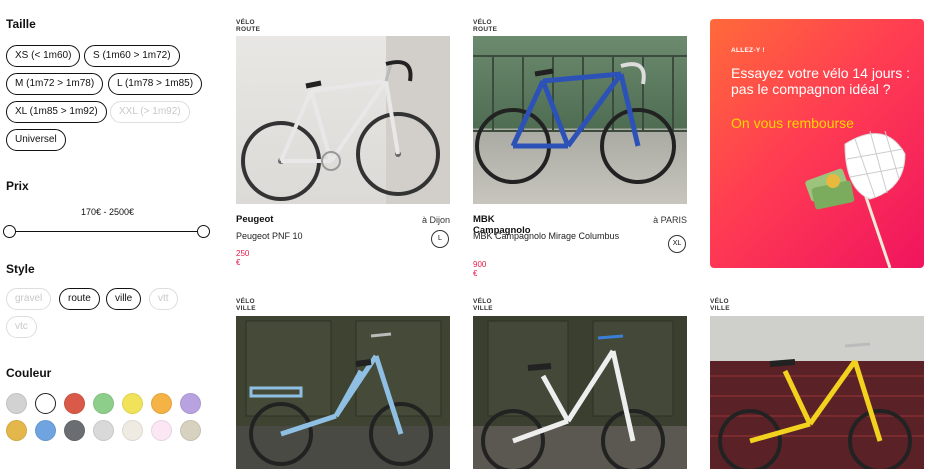 Image resolution: width=940 pixels, height=469 pixels. I want to click on color-swatch-orange, so click(161, 403).